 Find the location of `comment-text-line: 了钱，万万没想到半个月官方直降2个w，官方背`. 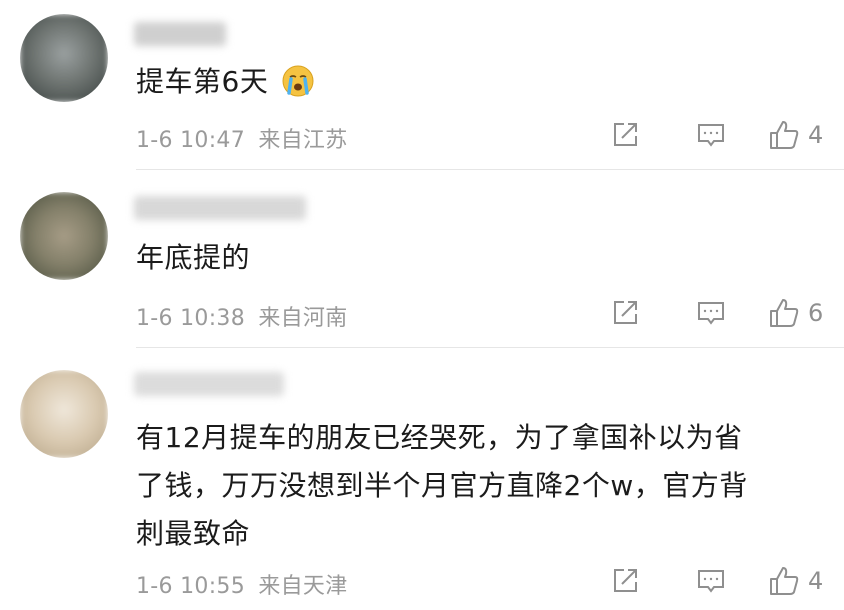

comment-text-line: 了钱，万万没想到半个月官方直降2个w，官方背 is located at coordinates (442, 485).